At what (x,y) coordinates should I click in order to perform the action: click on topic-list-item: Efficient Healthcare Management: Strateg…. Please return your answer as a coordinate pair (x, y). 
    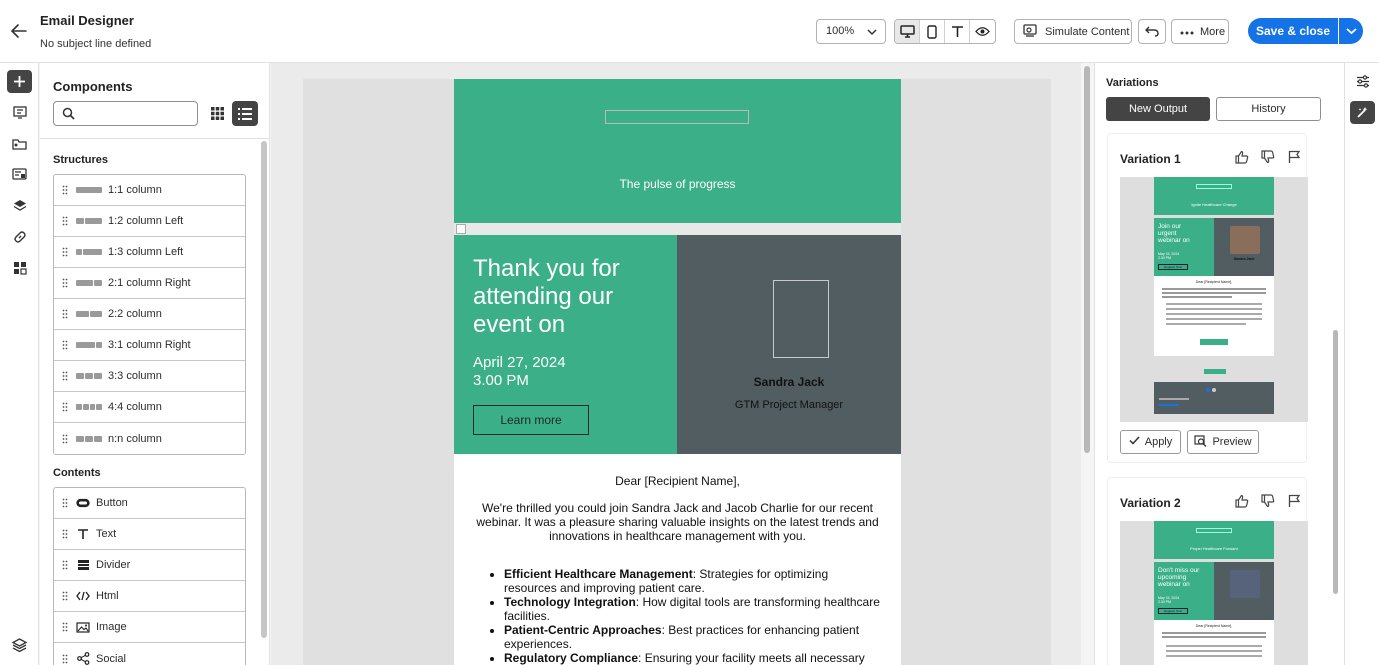
    Looking at the image, I should click on (693, 581).